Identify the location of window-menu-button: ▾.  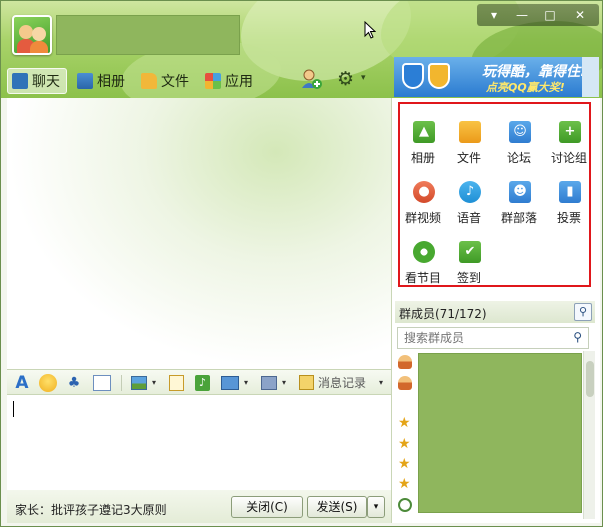
(494, 15).